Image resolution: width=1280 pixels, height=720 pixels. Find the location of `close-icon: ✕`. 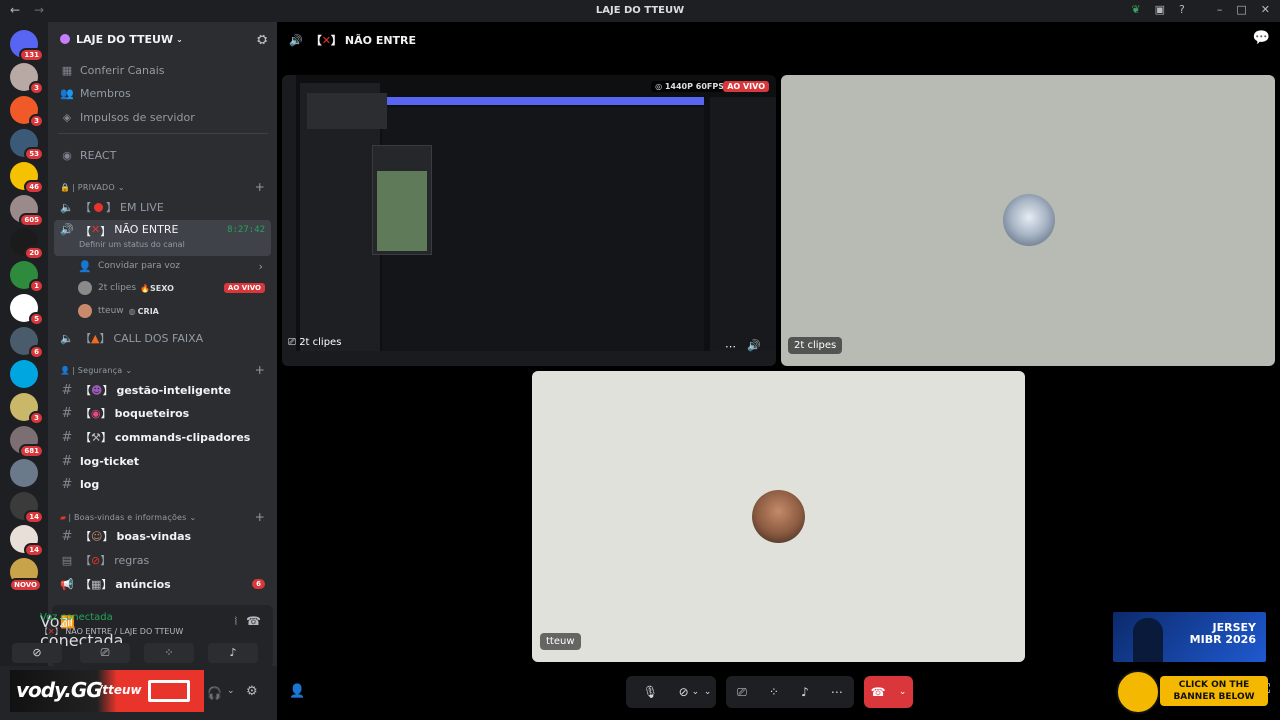

close-icon: ✕ is located at coordinates (1265, 9).